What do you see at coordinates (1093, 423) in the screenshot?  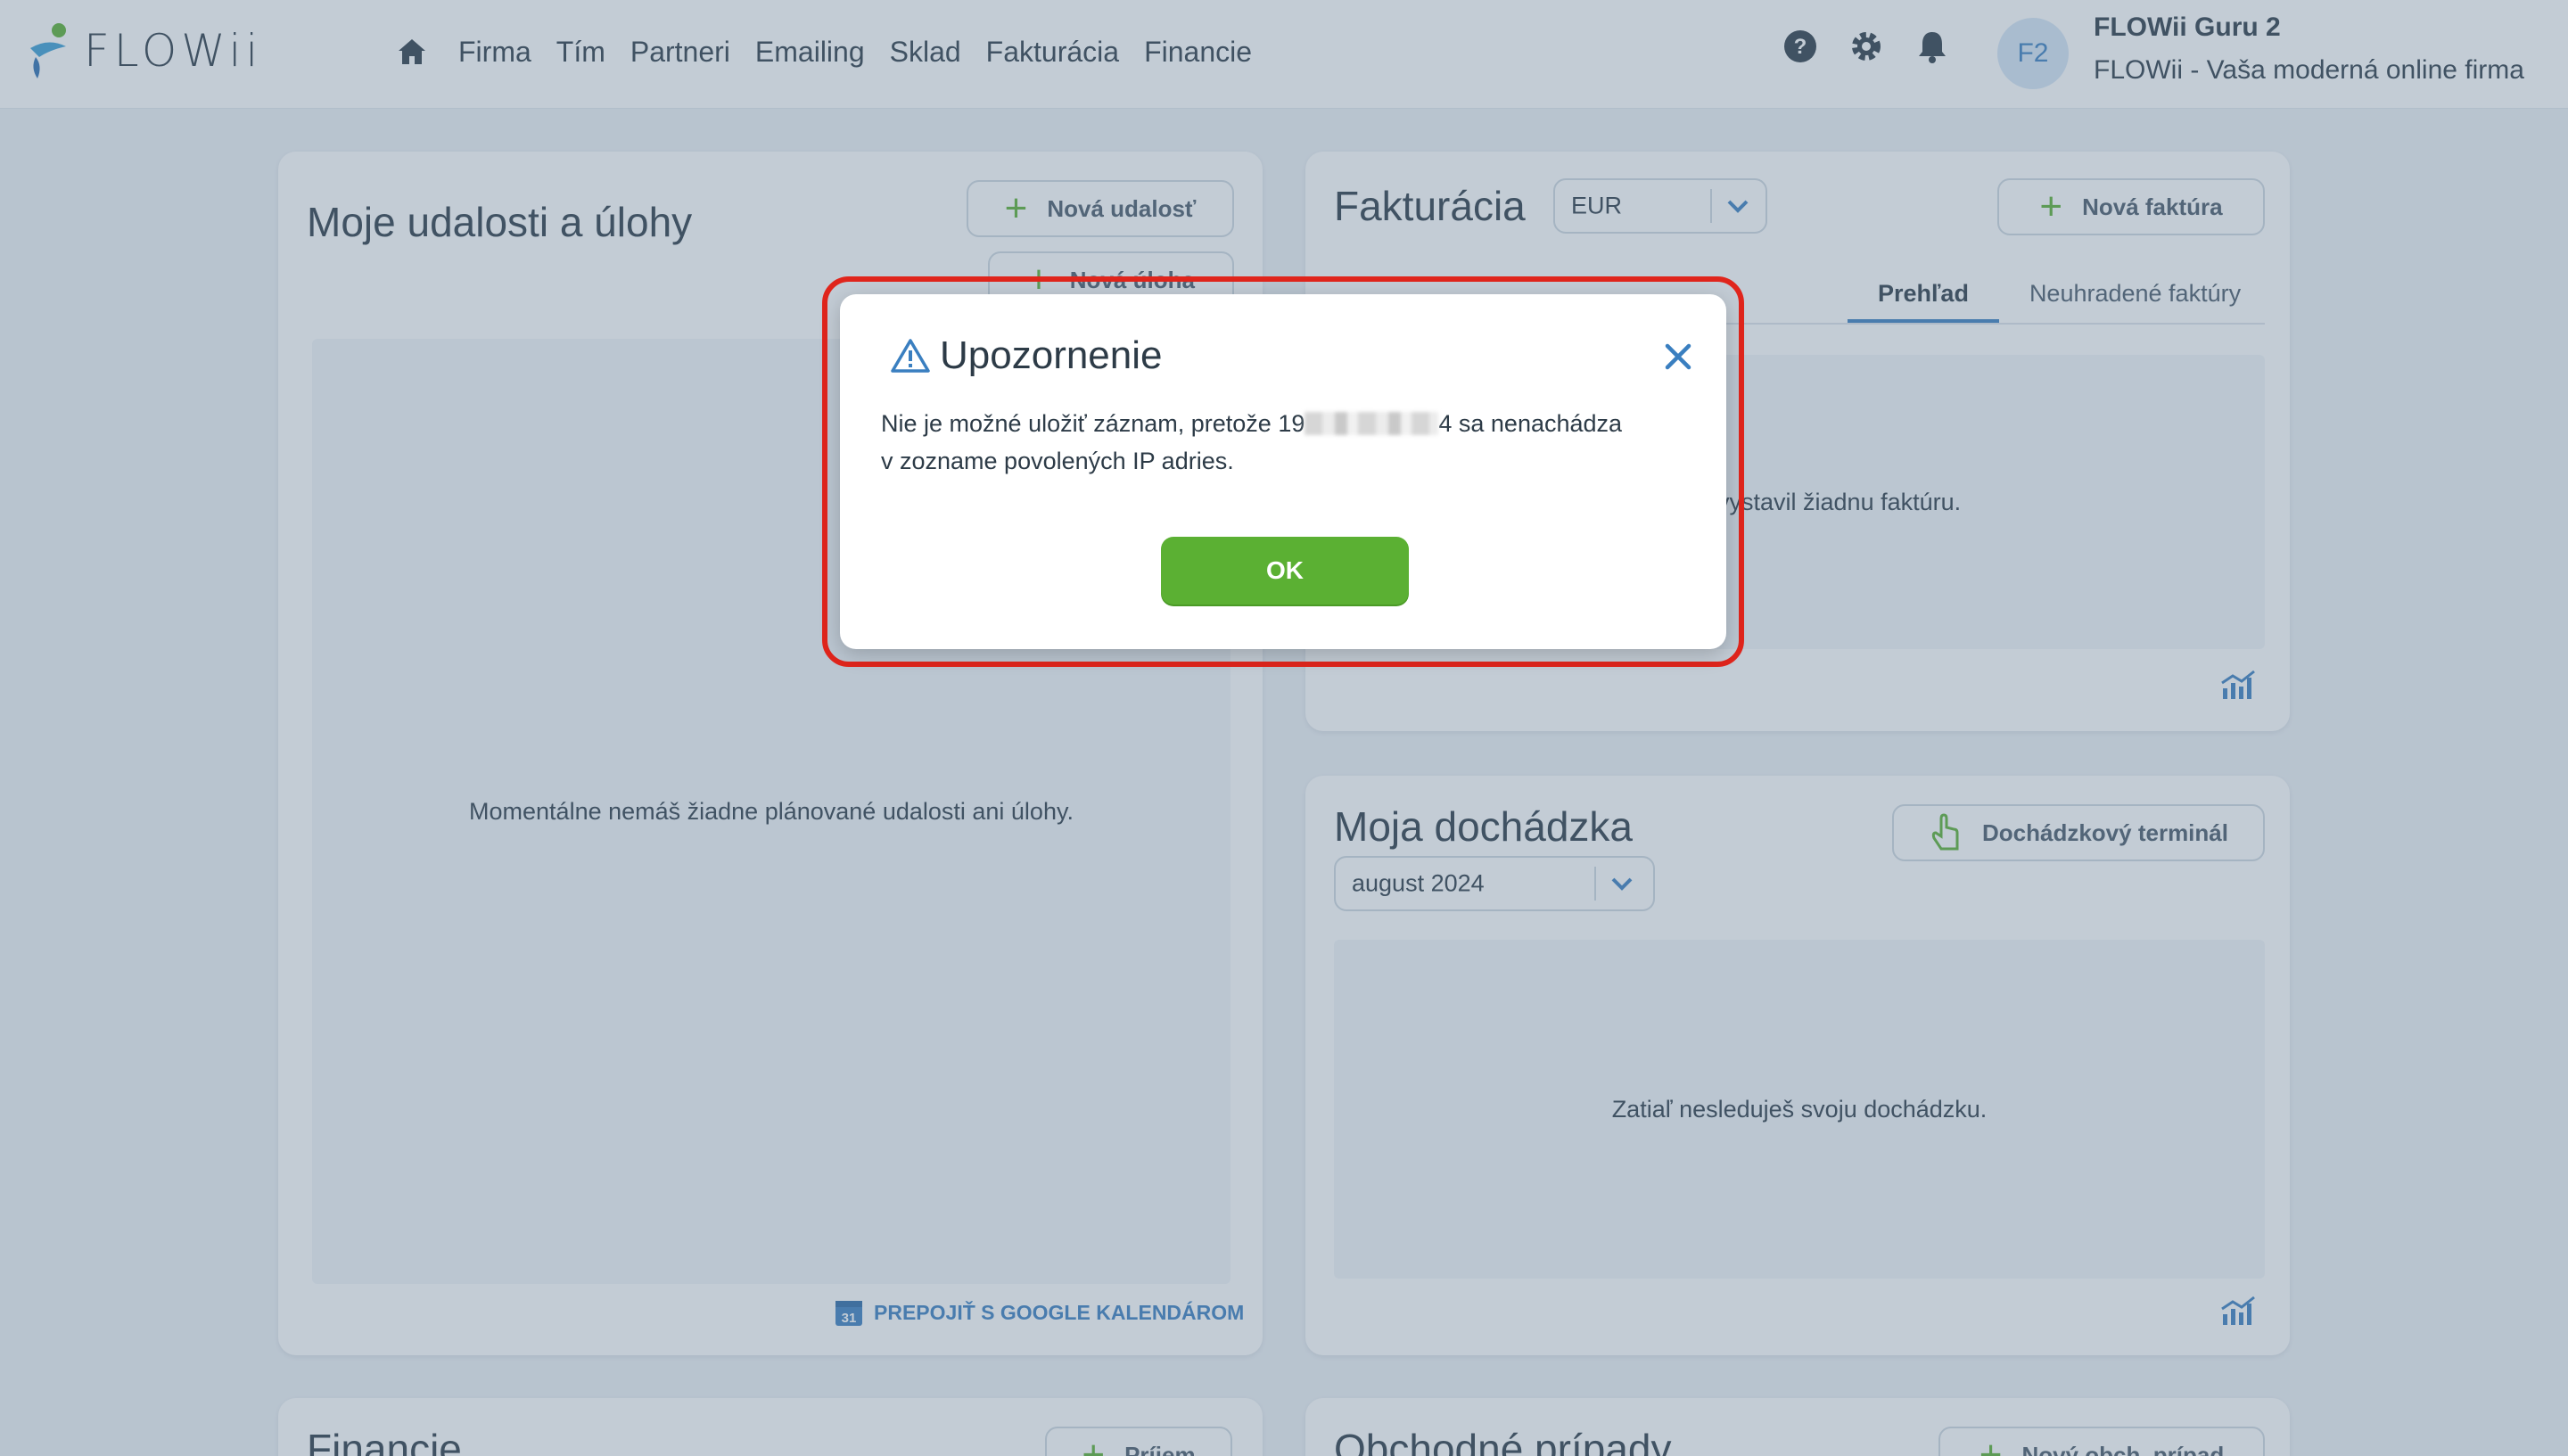 I see `dialog-message-prefix: Nie je možné uložiť záznam, pretože 19` at bounding box center [1093, 423].